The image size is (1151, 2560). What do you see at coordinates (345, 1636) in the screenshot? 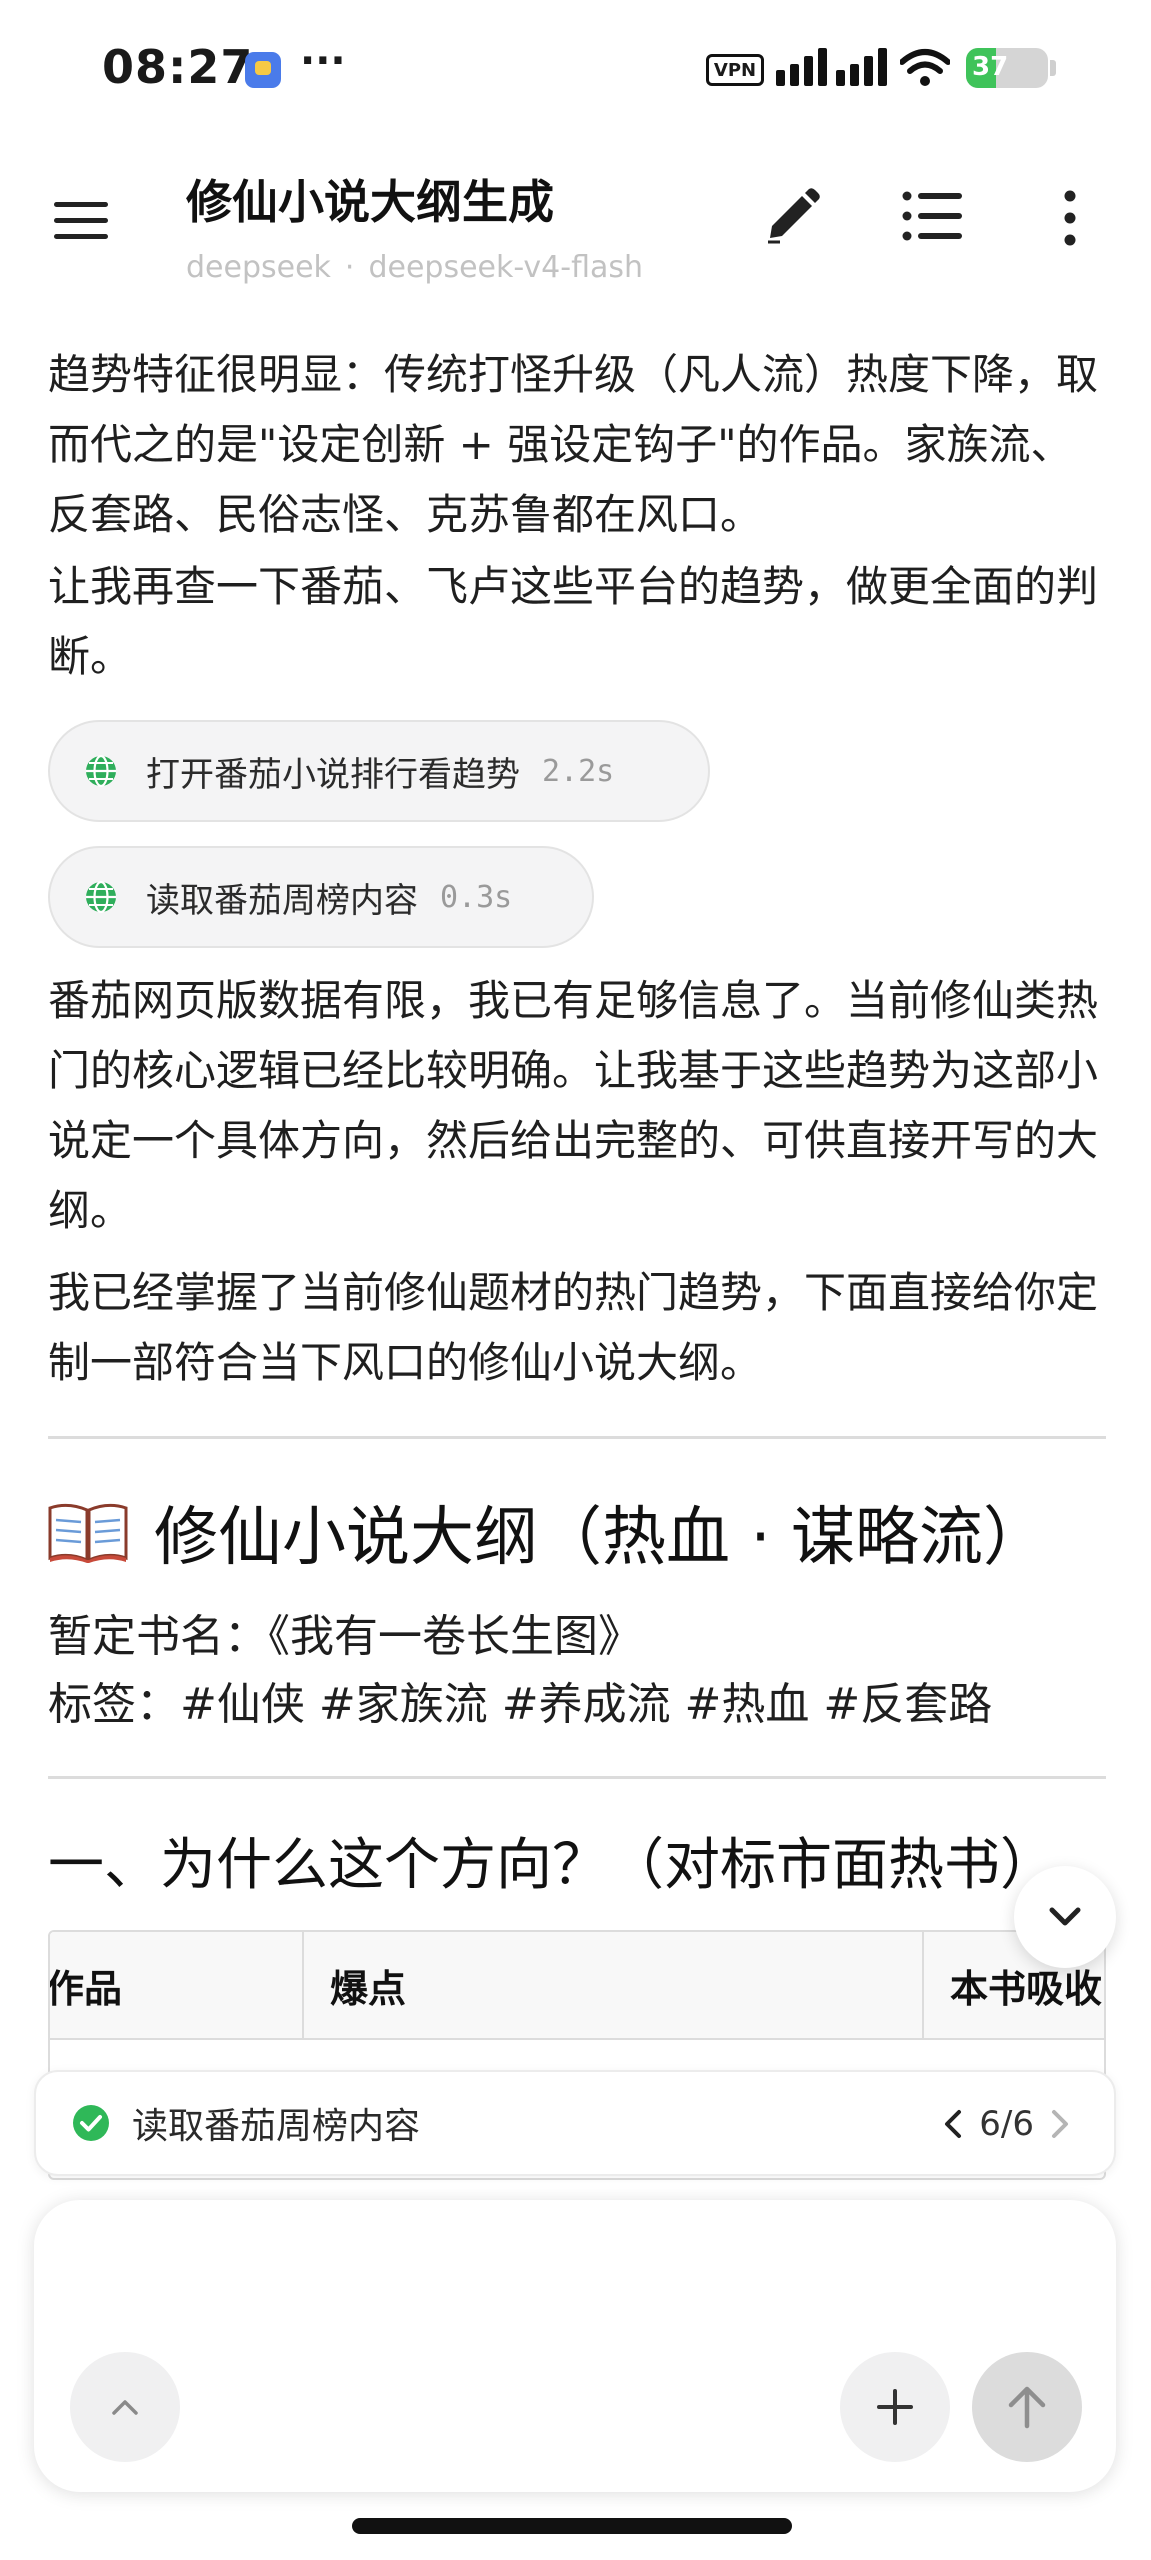
I see `book-title: 暂定书名：《我有一卷长生图》` at bounding box center [345, 1636].